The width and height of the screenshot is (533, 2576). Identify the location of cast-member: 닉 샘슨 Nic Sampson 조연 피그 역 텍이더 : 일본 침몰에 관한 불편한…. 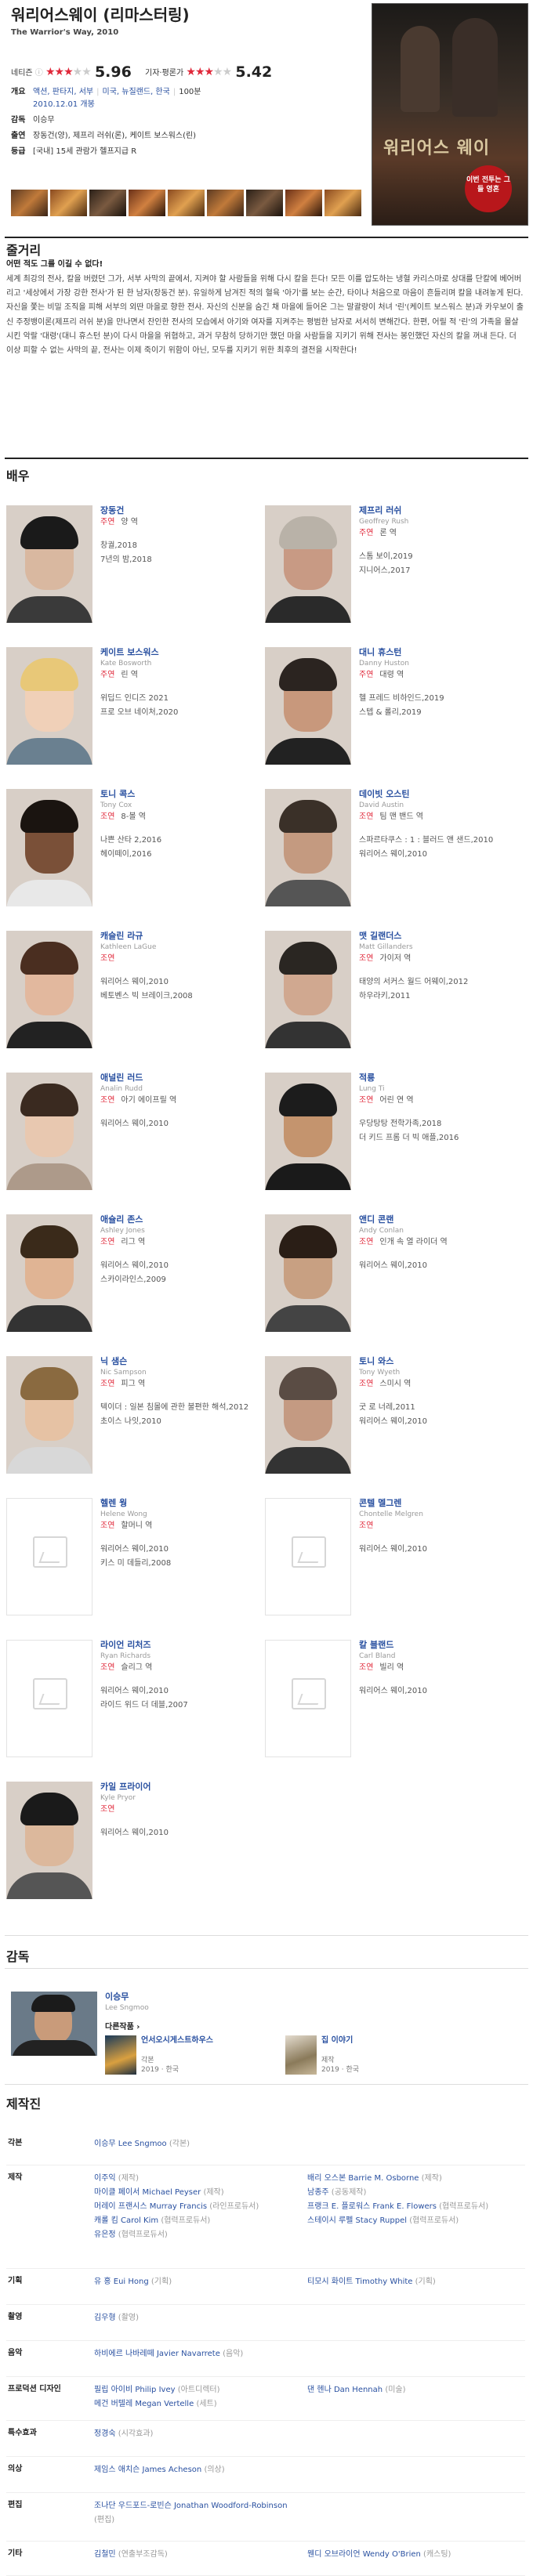
(135, 1415).